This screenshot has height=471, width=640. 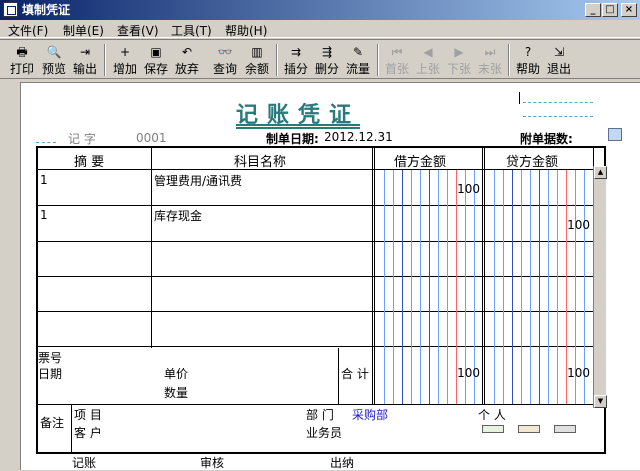 What do you see at coordinates (468, 373) in the screenshot?
I see `total-debit: 100` at bounding box center [468, 373].